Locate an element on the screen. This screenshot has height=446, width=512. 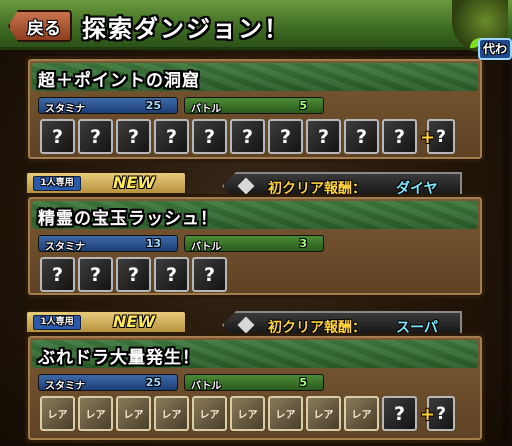
header-bar: 戻る 探索ダンジョン！ is located at coordinates (256, 26).